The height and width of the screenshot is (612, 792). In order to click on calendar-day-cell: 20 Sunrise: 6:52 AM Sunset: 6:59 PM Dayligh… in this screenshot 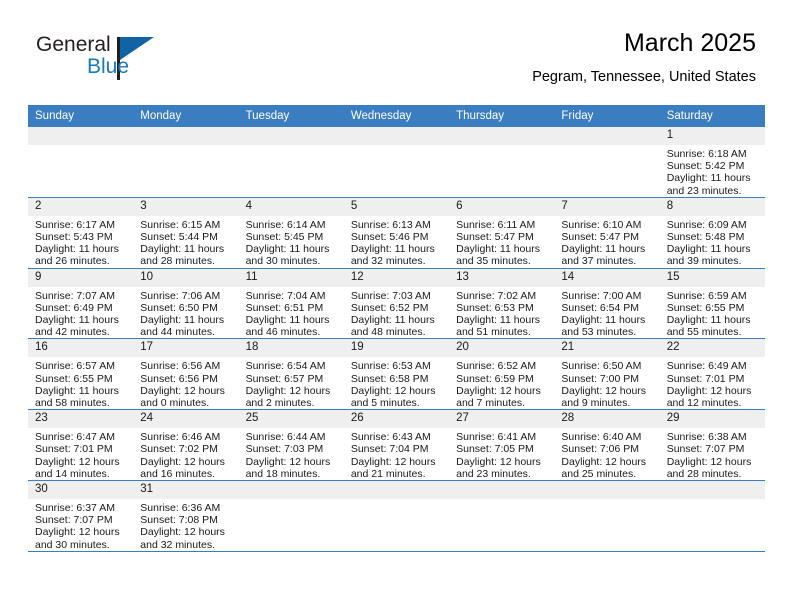, I will do `click(502, 374)`.